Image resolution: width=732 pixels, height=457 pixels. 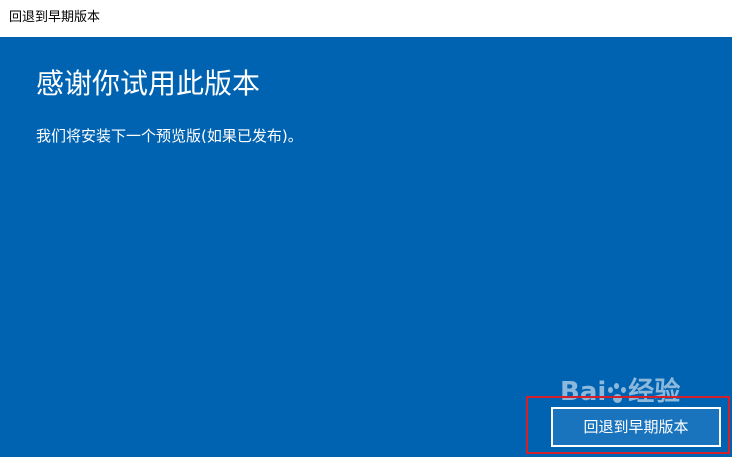 I want to click on page-heading: 感谢你试用此版本, so click(x=148, y=83).